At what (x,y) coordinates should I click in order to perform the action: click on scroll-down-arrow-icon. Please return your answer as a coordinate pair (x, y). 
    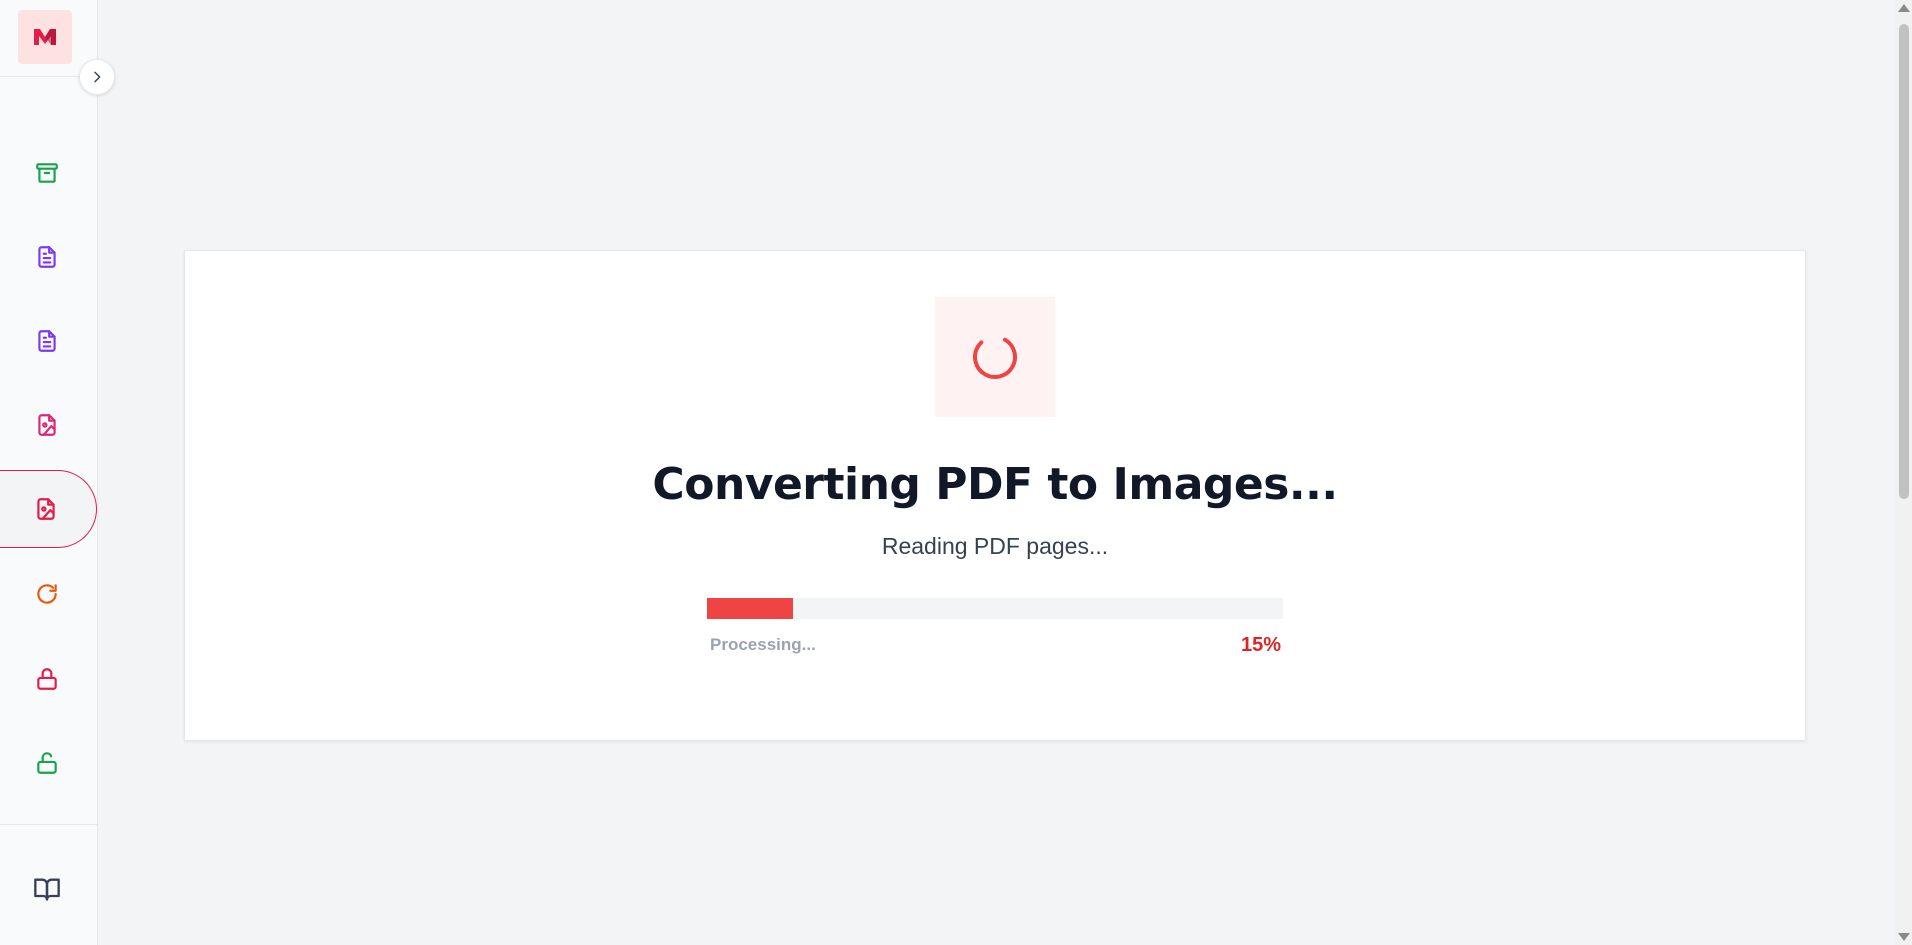
    Looking at the image, I should click on (1904, 937).